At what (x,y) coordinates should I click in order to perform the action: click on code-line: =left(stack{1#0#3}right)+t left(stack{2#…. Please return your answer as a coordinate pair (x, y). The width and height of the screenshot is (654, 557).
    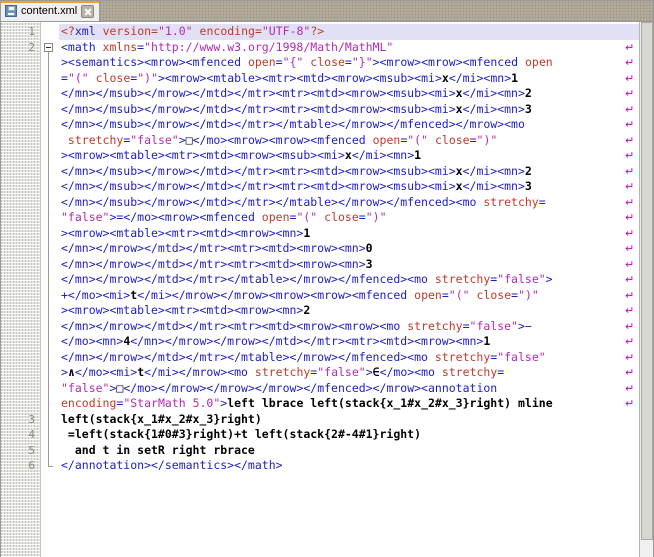
    Looking at the image, I should click on (241, 434).